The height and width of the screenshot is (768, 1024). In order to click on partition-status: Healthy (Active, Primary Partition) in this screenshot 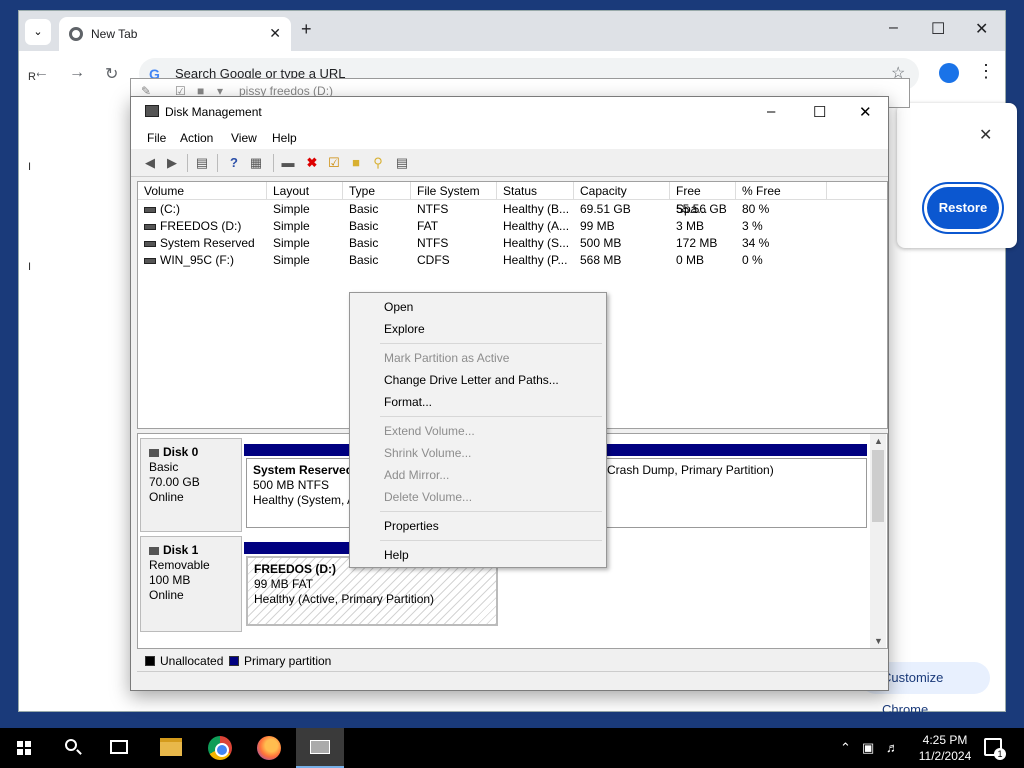, I will do `click(344, 599)`.